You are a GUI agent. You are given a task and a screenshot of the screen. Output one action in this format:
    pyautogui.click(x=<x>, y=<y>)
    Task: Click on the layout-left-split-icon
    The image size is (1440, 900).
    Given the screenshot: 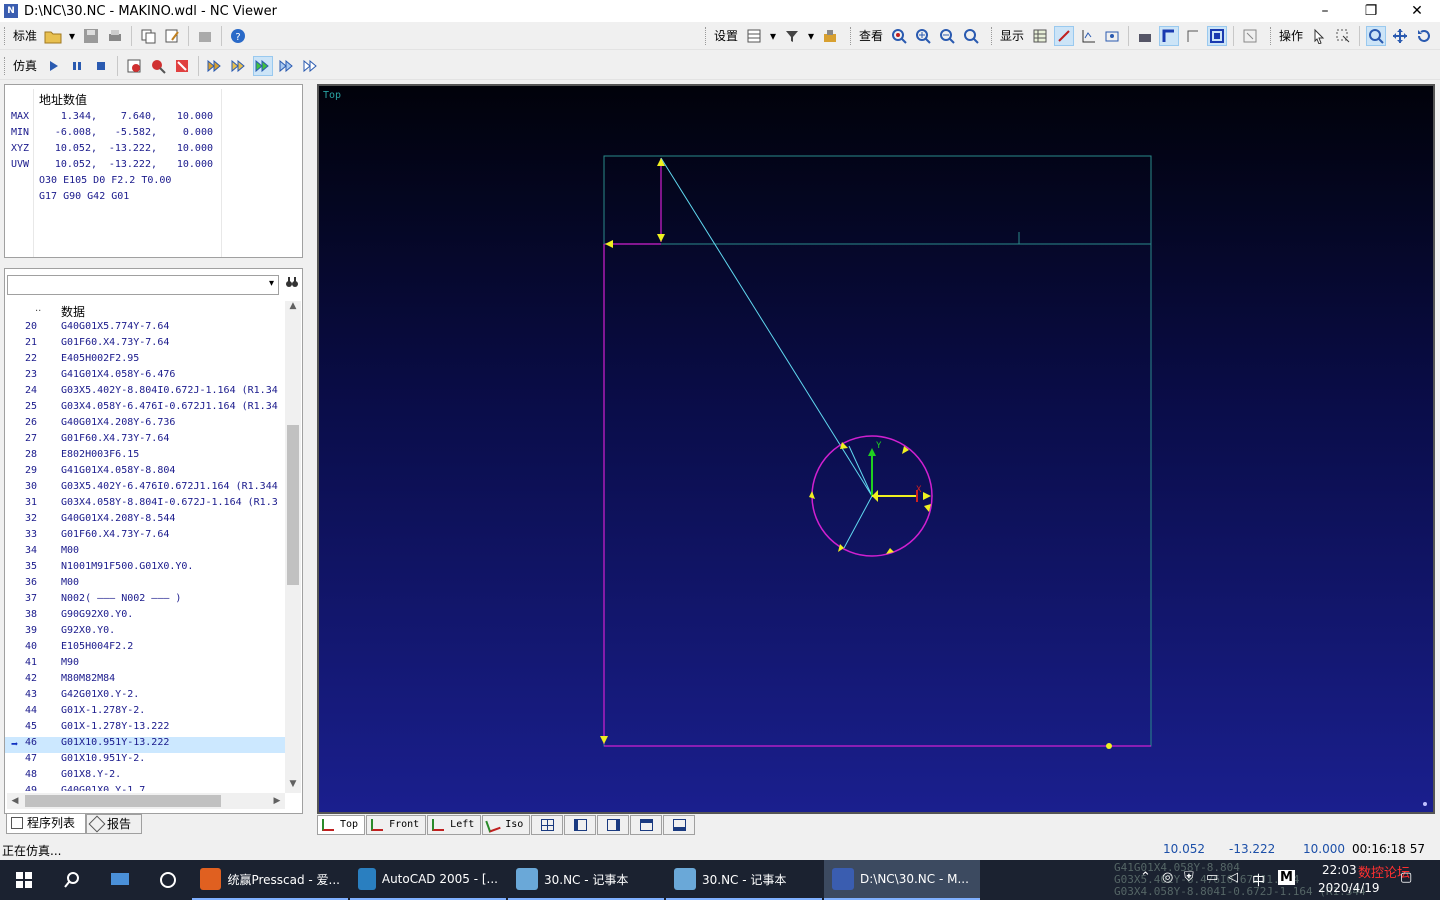 What is the action you would take?
    pyautogui.click(x=580, y=825)
    